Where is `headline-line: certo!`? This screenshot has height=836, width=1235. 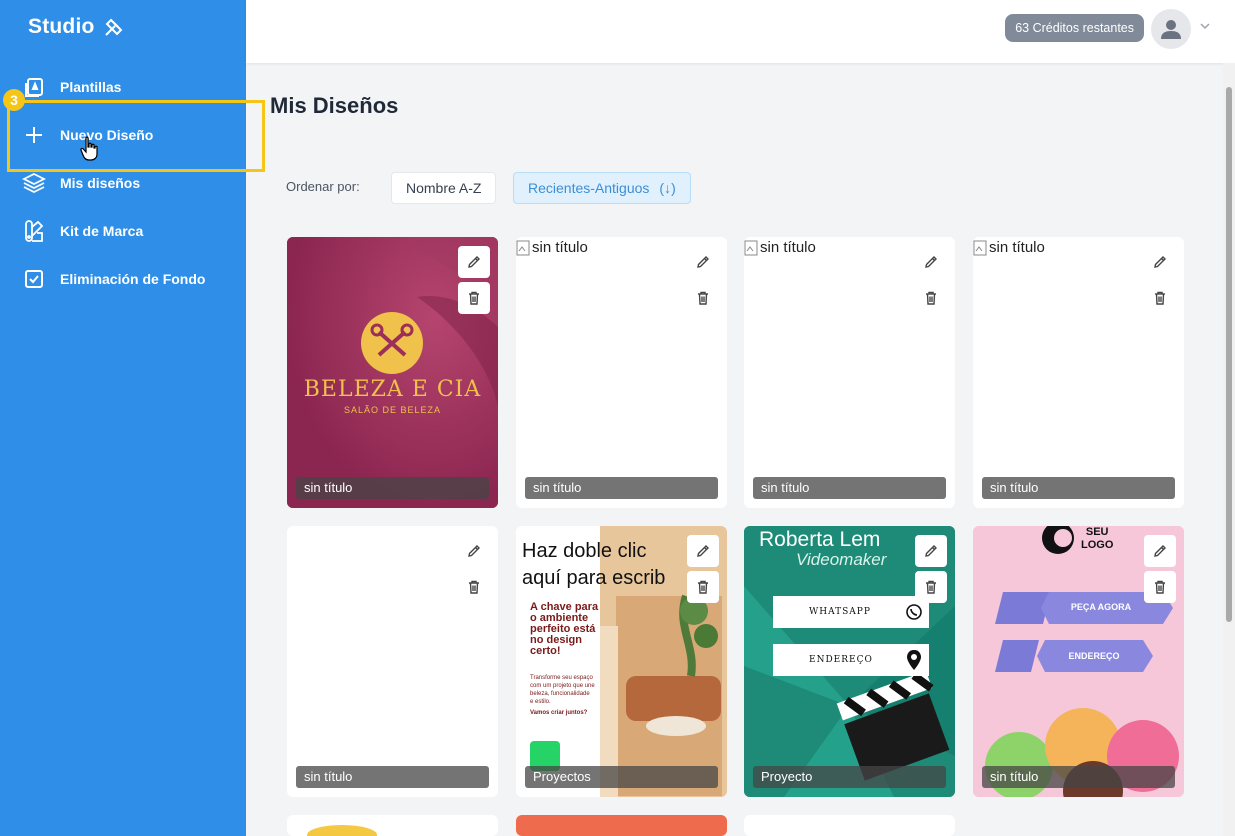
headline-line: certo! is located at coordinates (545, 651).